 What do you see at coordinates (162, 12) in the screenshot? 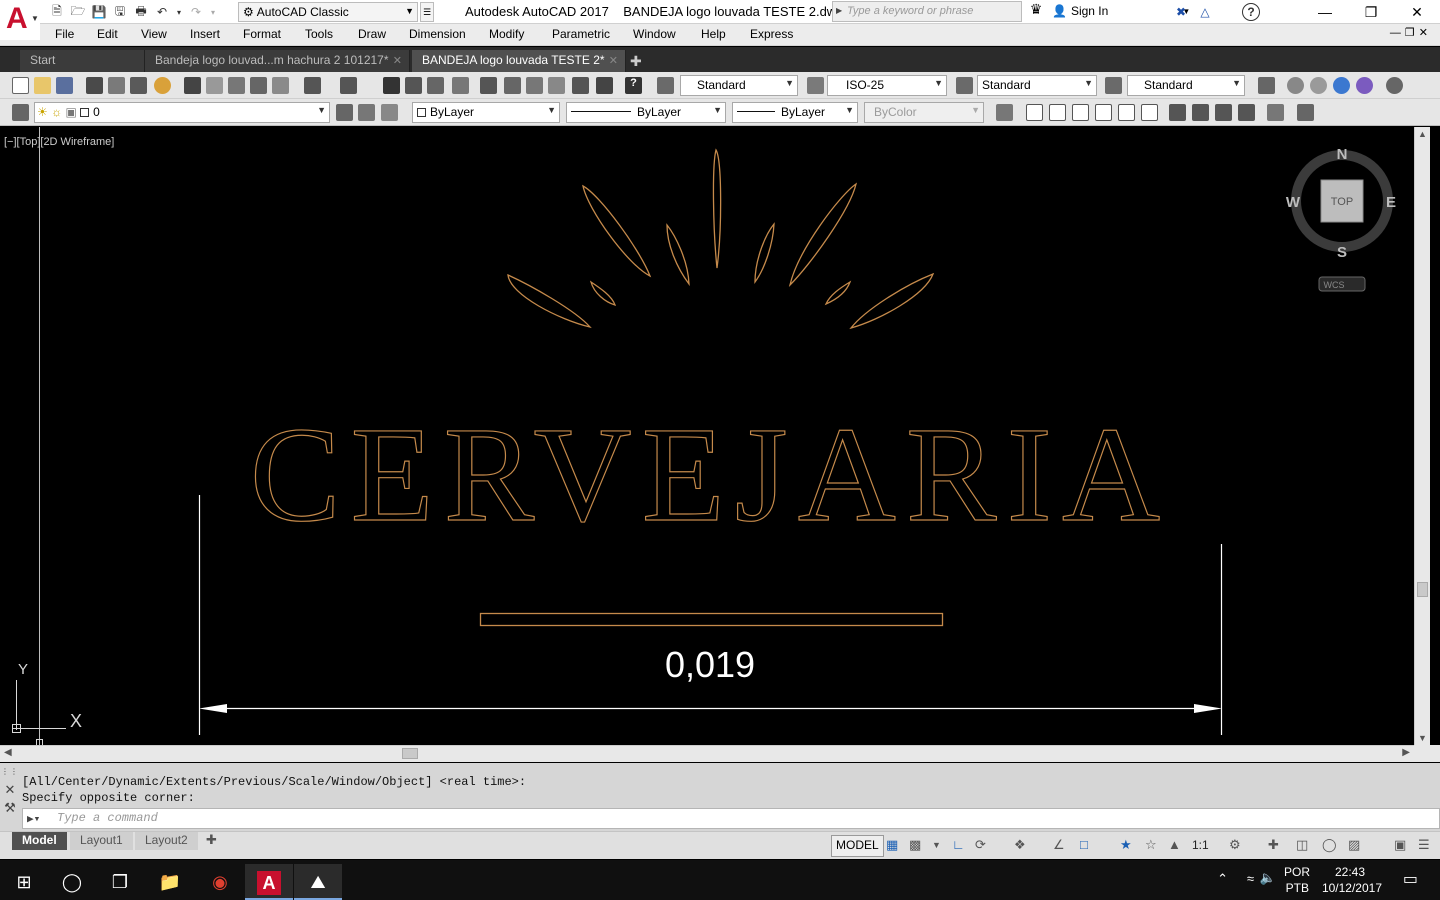
I see `undo-icon: ↶` at bounding box center [162, 12].